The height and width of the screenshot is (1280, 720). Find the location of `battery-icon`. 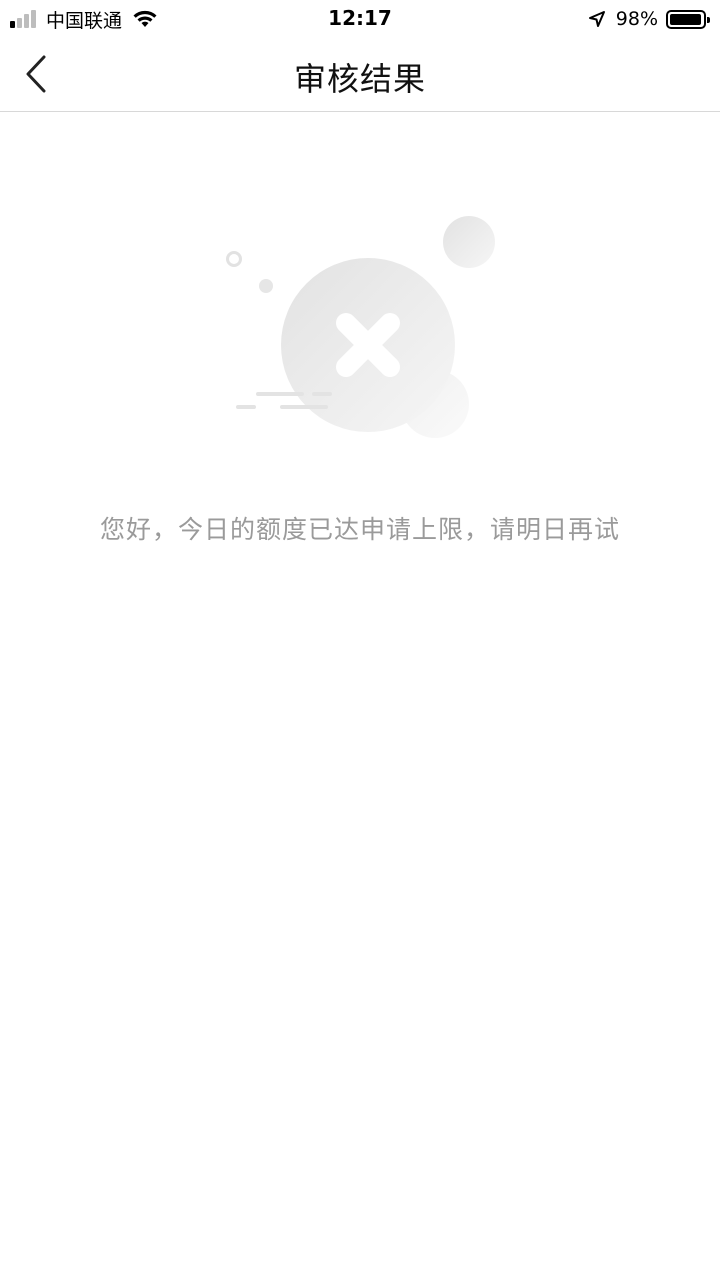

battery-icon is located at coordinates (688, 19).